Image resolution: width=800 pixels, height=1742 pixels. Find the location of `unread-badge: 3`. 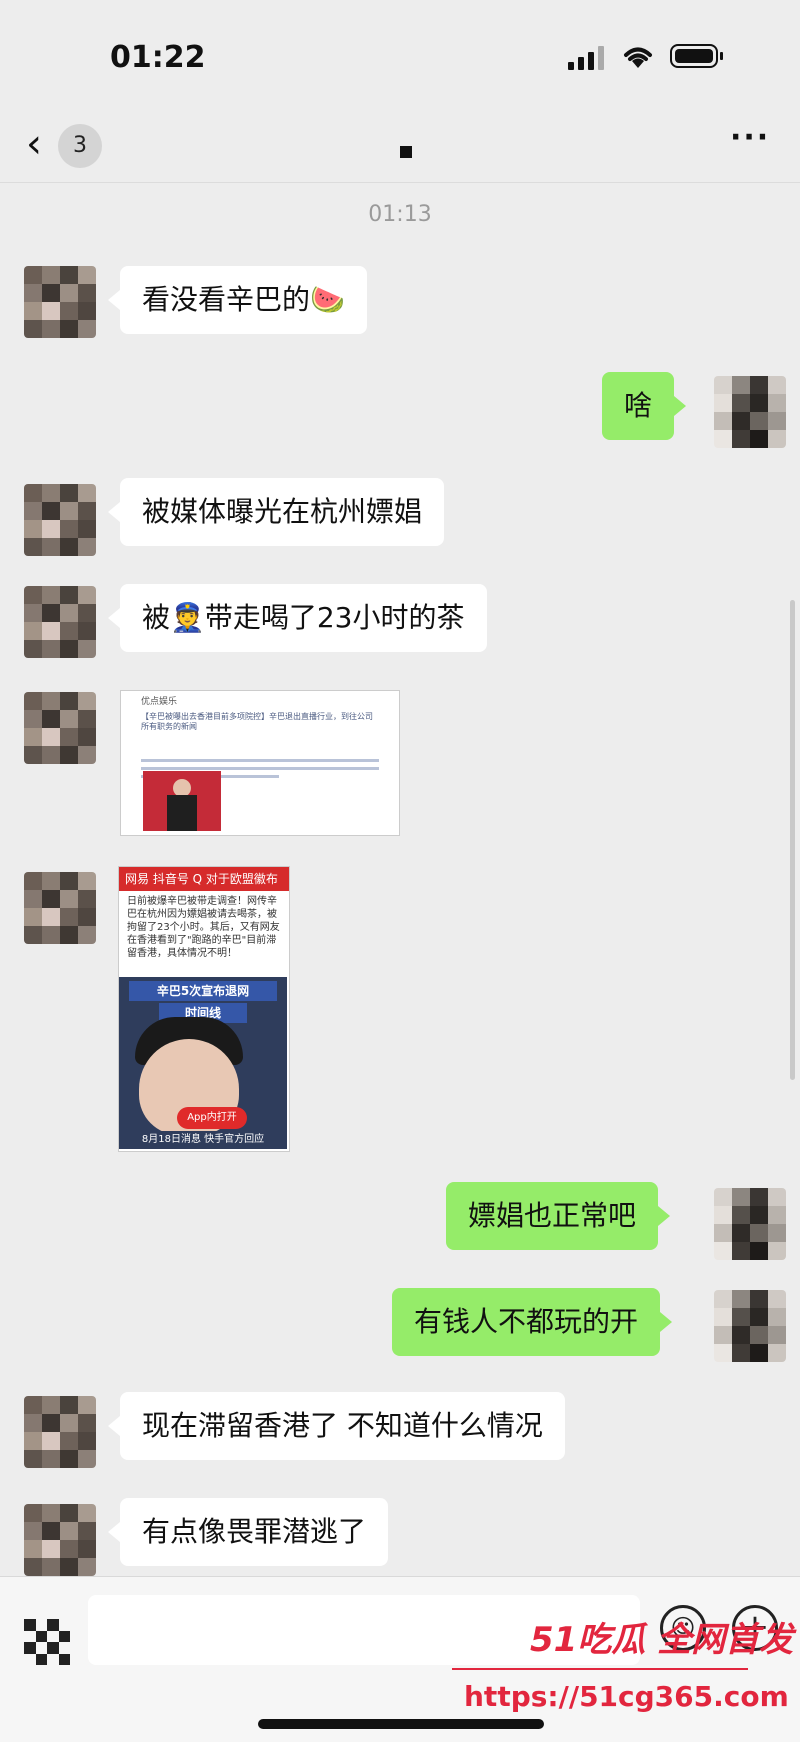

unread-badge: 3 is located at coordinates (80, 146).